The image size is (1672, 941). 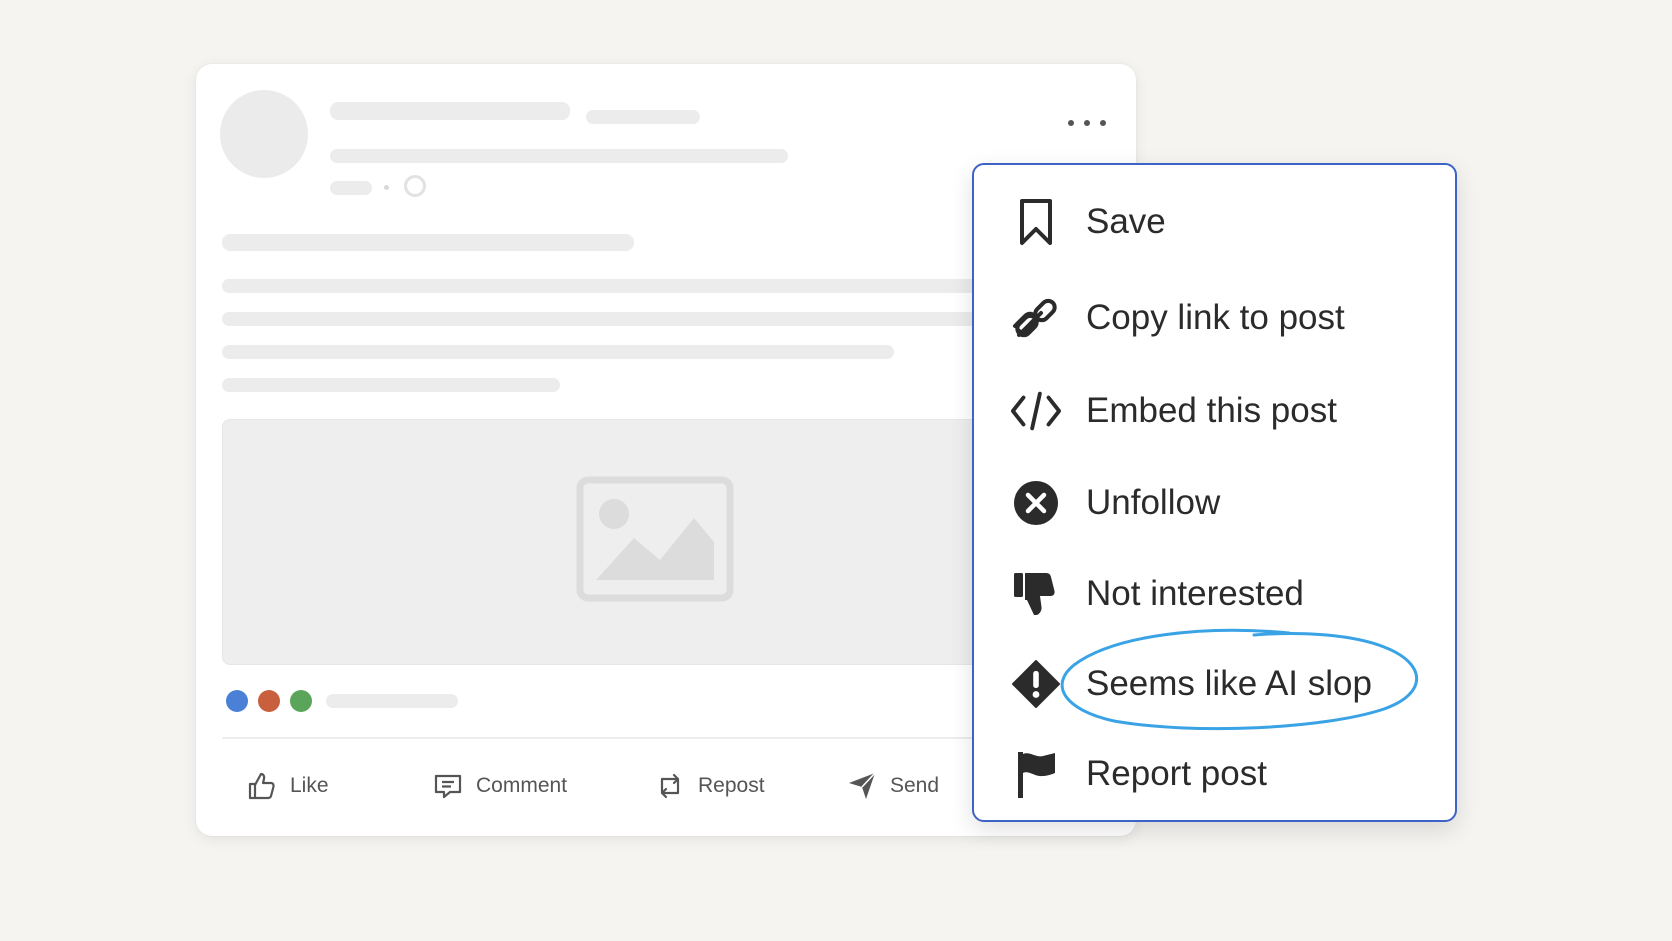 I want to click on menu-item-copy-link: Copy link to post, so click(x=1220, y=318).